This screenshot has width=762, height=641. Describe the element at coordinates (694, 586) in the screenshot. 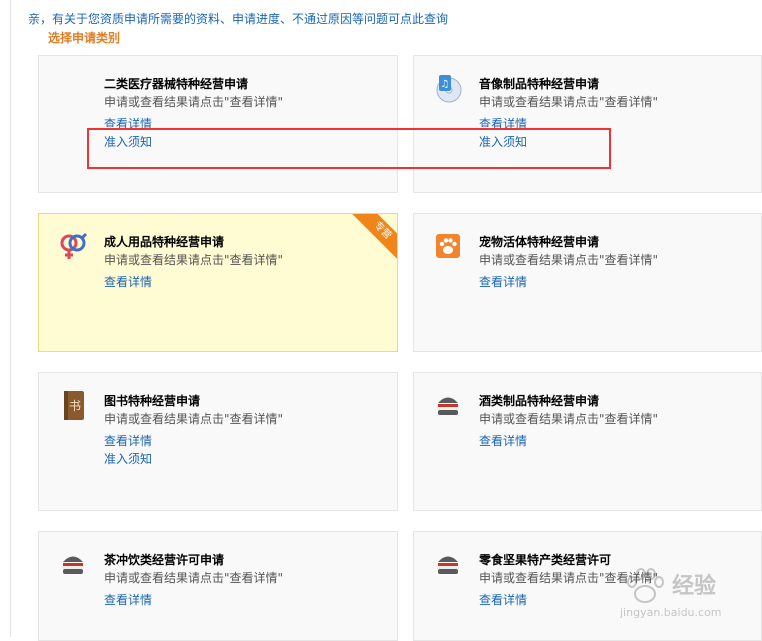

I see `watermark-main-text: 经验` at that location.